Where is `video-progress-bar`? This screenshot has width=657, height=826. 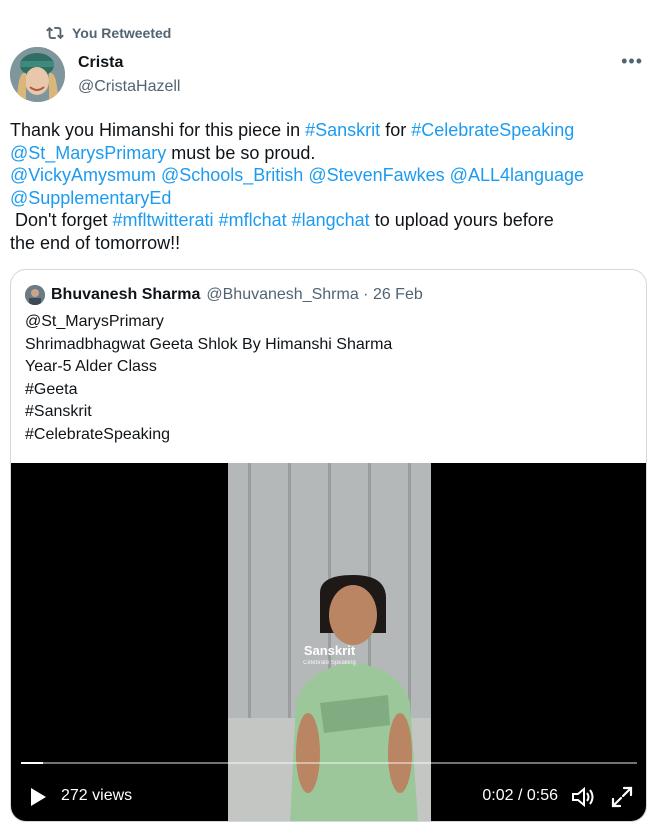 video-progress-bar is located at coordinates (329, 763).